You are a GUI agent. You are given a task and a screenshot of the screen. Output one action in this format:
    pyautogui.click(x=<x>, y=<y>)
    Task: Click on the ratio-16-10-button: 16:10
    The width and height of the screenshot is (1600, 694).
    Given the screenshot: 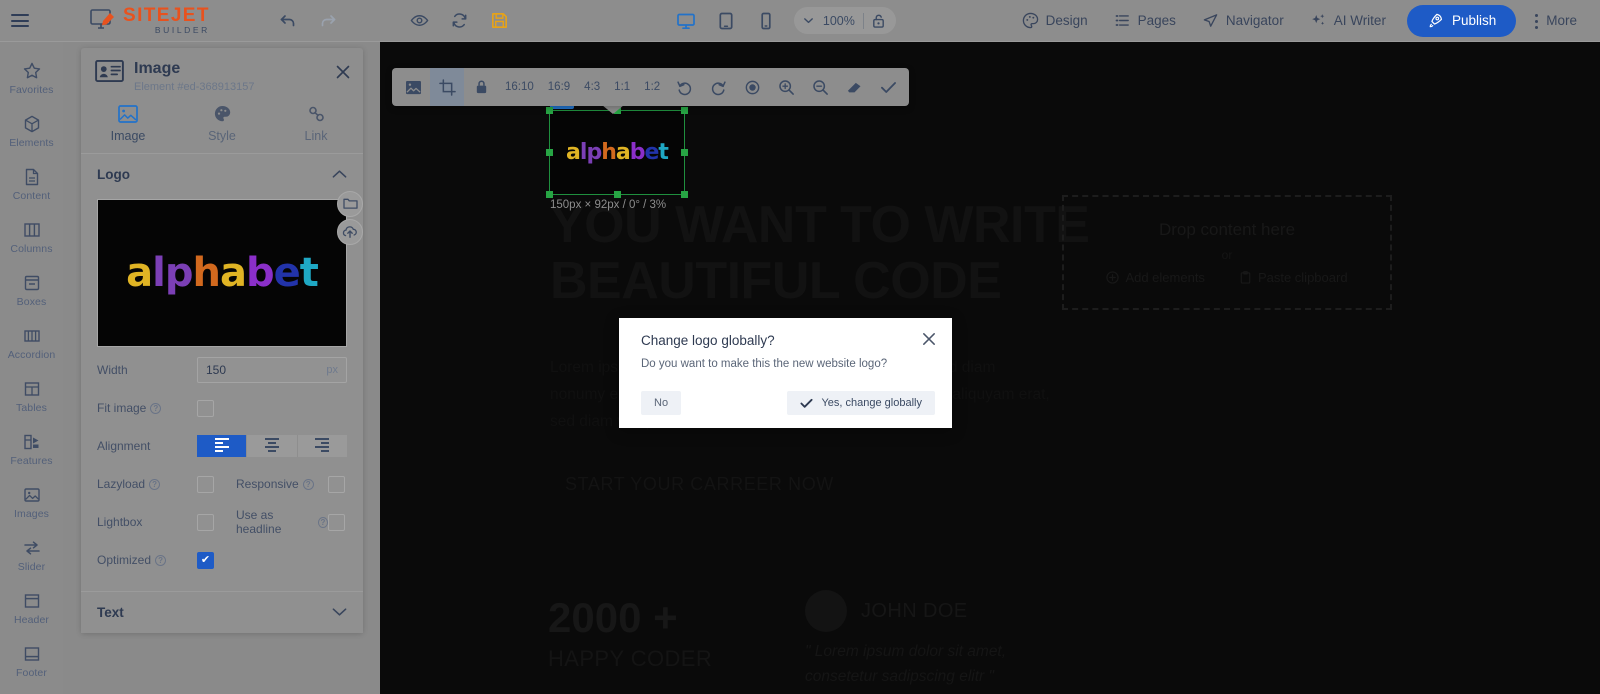 What is the action you would take?
    pyautogui.click(x=519, y=87)
    